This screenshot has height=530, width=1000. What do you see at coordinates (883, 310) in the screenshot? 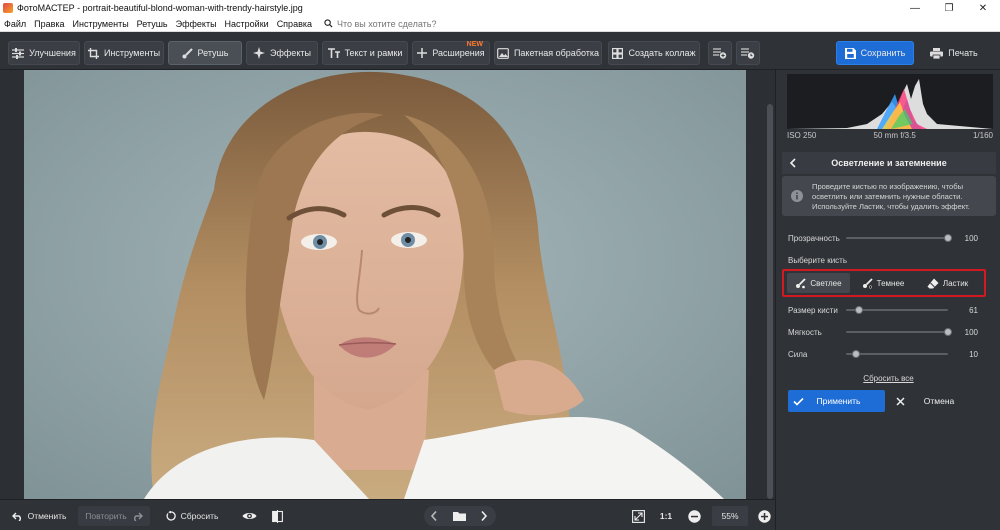
I see `brush-size-row: Размер кисти 61` at bounding box center [883, 310].